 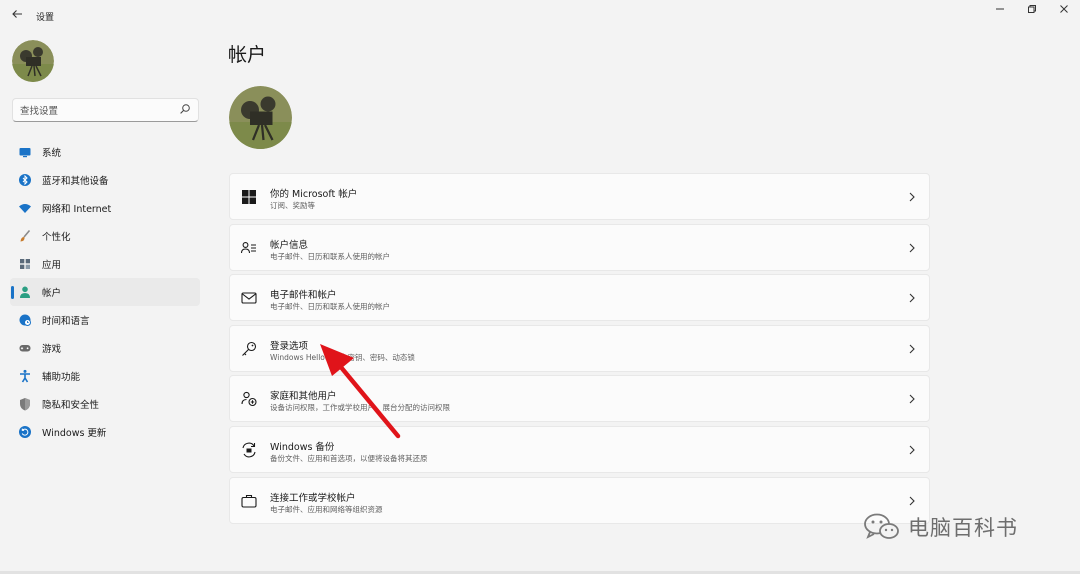 I want to click on sidebar-item-bluetooth: 蓝牙和其他设备, so click(x=105, y=180).